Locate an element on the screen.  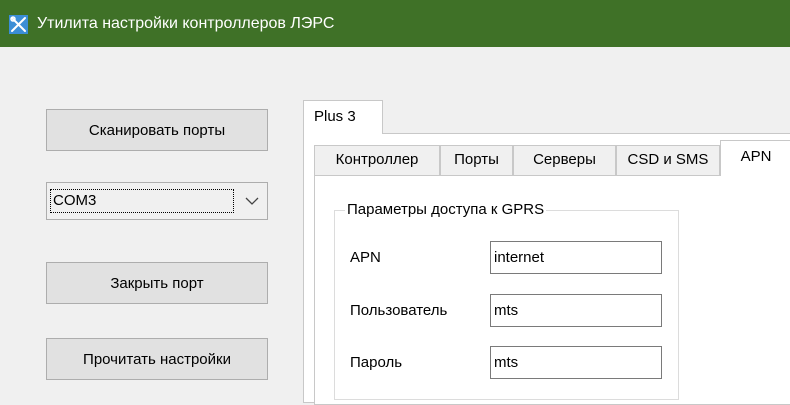
tools-icon is located at coordinates (18, 24).